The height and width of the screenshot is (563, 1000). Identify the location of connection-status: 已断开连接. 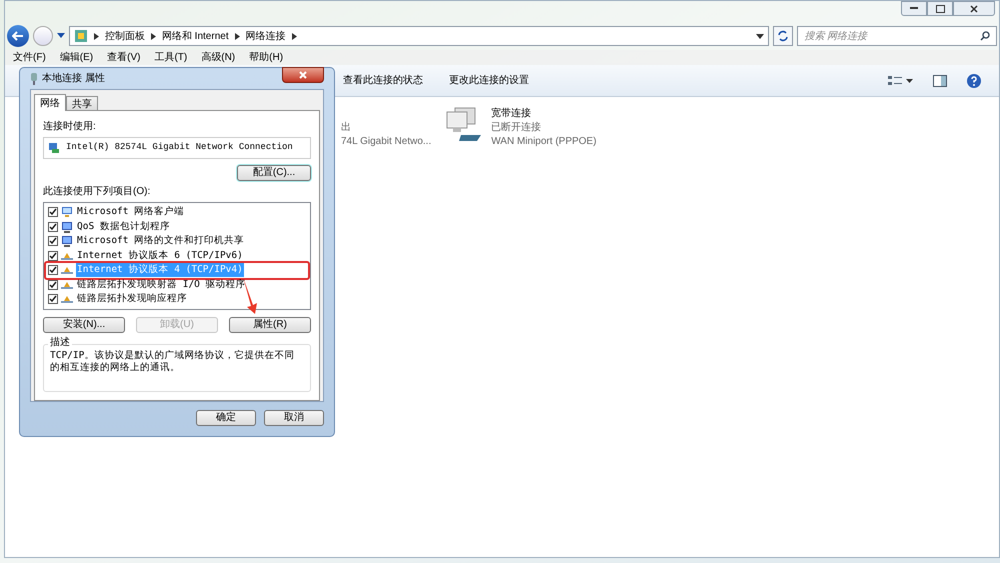
(516, 128).